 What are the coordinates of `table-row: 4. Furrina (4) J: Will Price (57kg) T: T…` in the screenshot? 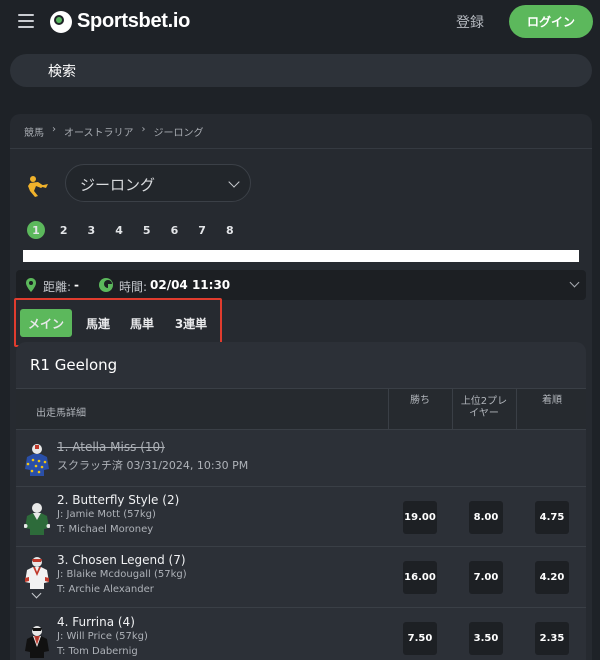 It's located at (301, 634).